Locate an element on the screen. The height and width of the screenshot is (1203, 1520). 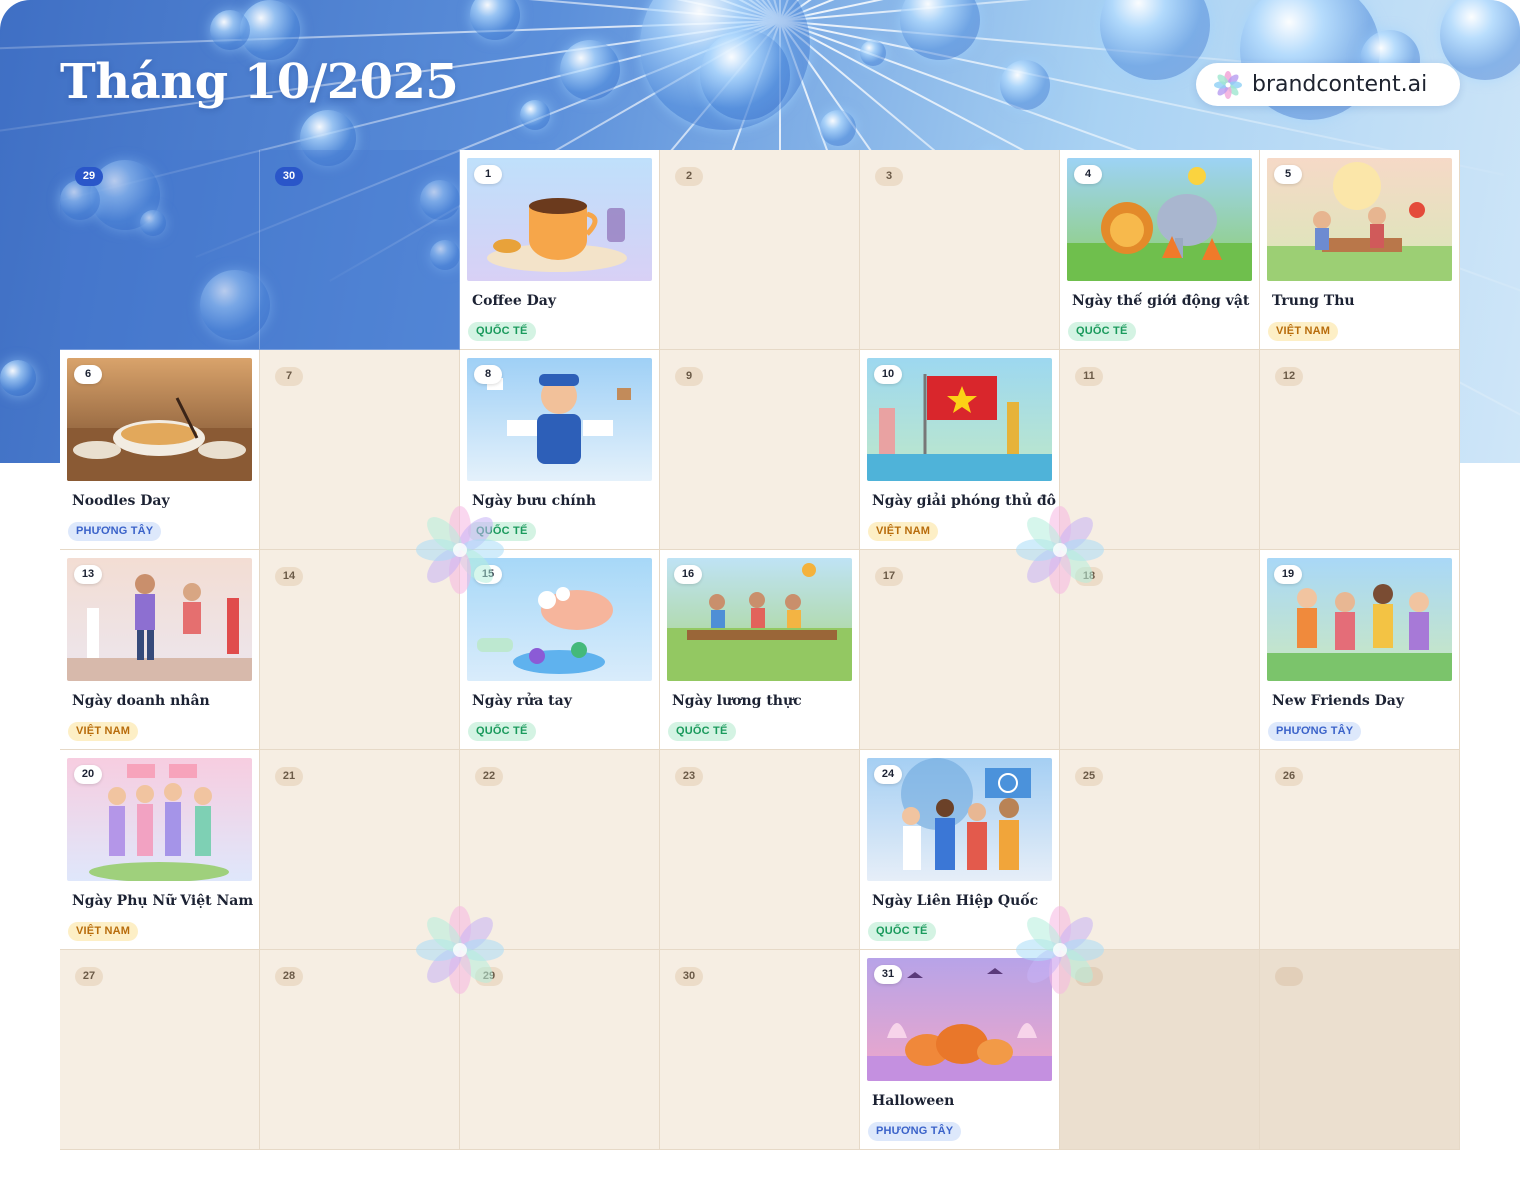
calendar-day-cell: 22 is located at coordinates (560, 850).